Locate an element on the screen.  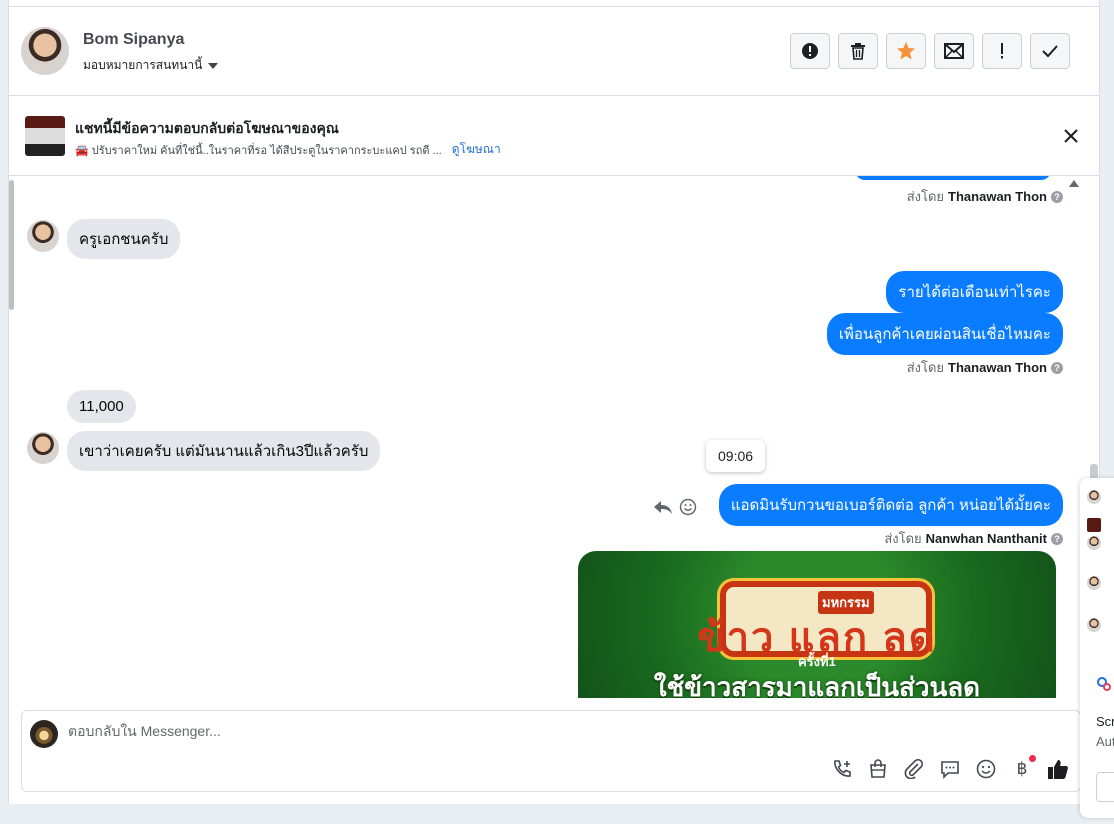
reply-composer: ฿ is located at coordinates (551, 751).